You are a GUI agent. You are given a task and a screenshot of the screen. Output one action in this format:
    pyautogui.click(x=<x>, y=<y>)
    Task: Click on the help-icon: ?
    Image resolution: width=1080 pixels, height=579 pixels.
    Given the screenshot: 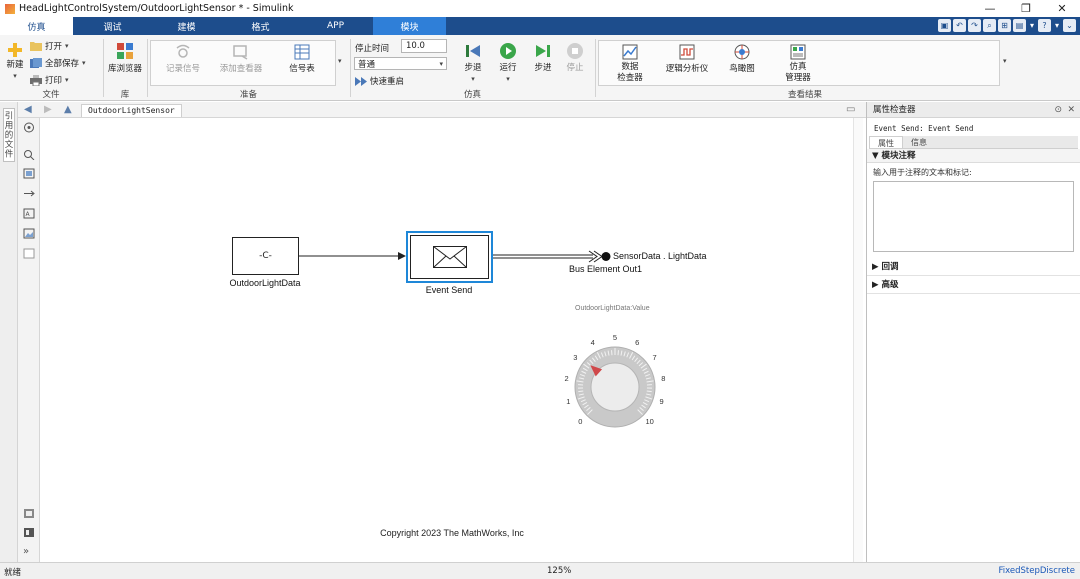 What is the action you would take?
    pyautogui.click(x=1044, y=25)
    